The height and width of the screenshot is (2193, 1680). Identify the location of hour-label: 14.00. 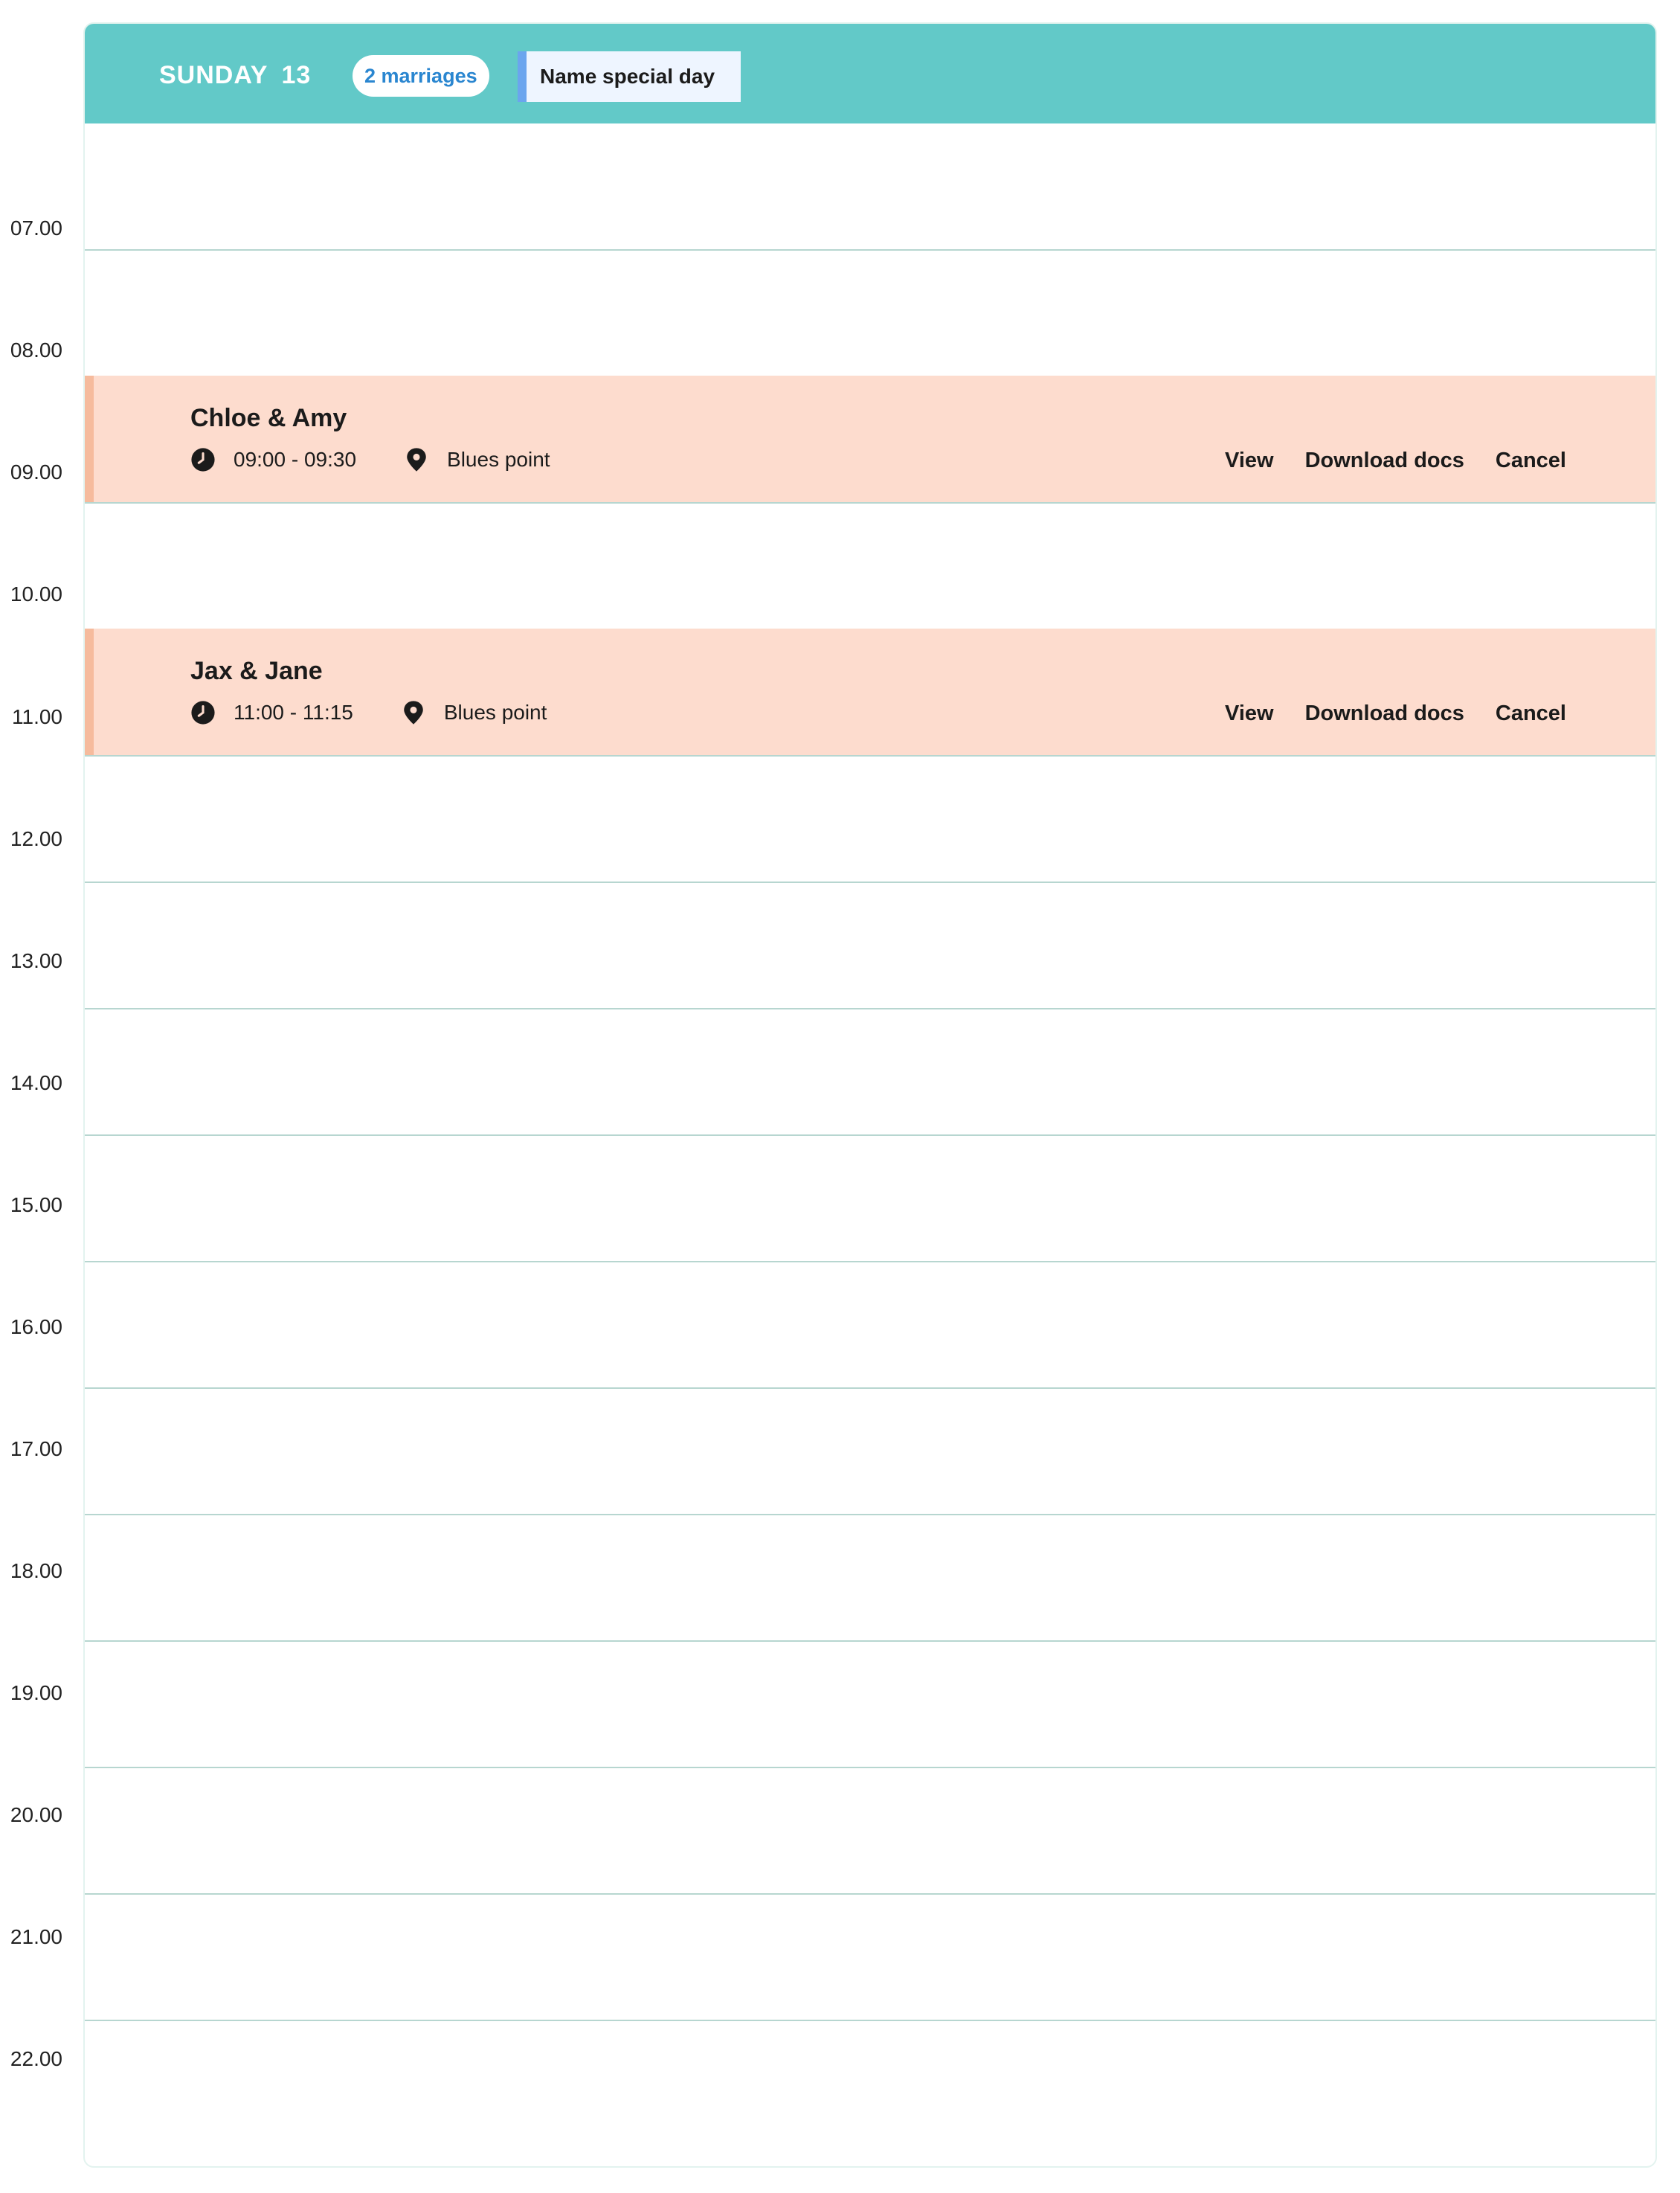
(36, 1082).